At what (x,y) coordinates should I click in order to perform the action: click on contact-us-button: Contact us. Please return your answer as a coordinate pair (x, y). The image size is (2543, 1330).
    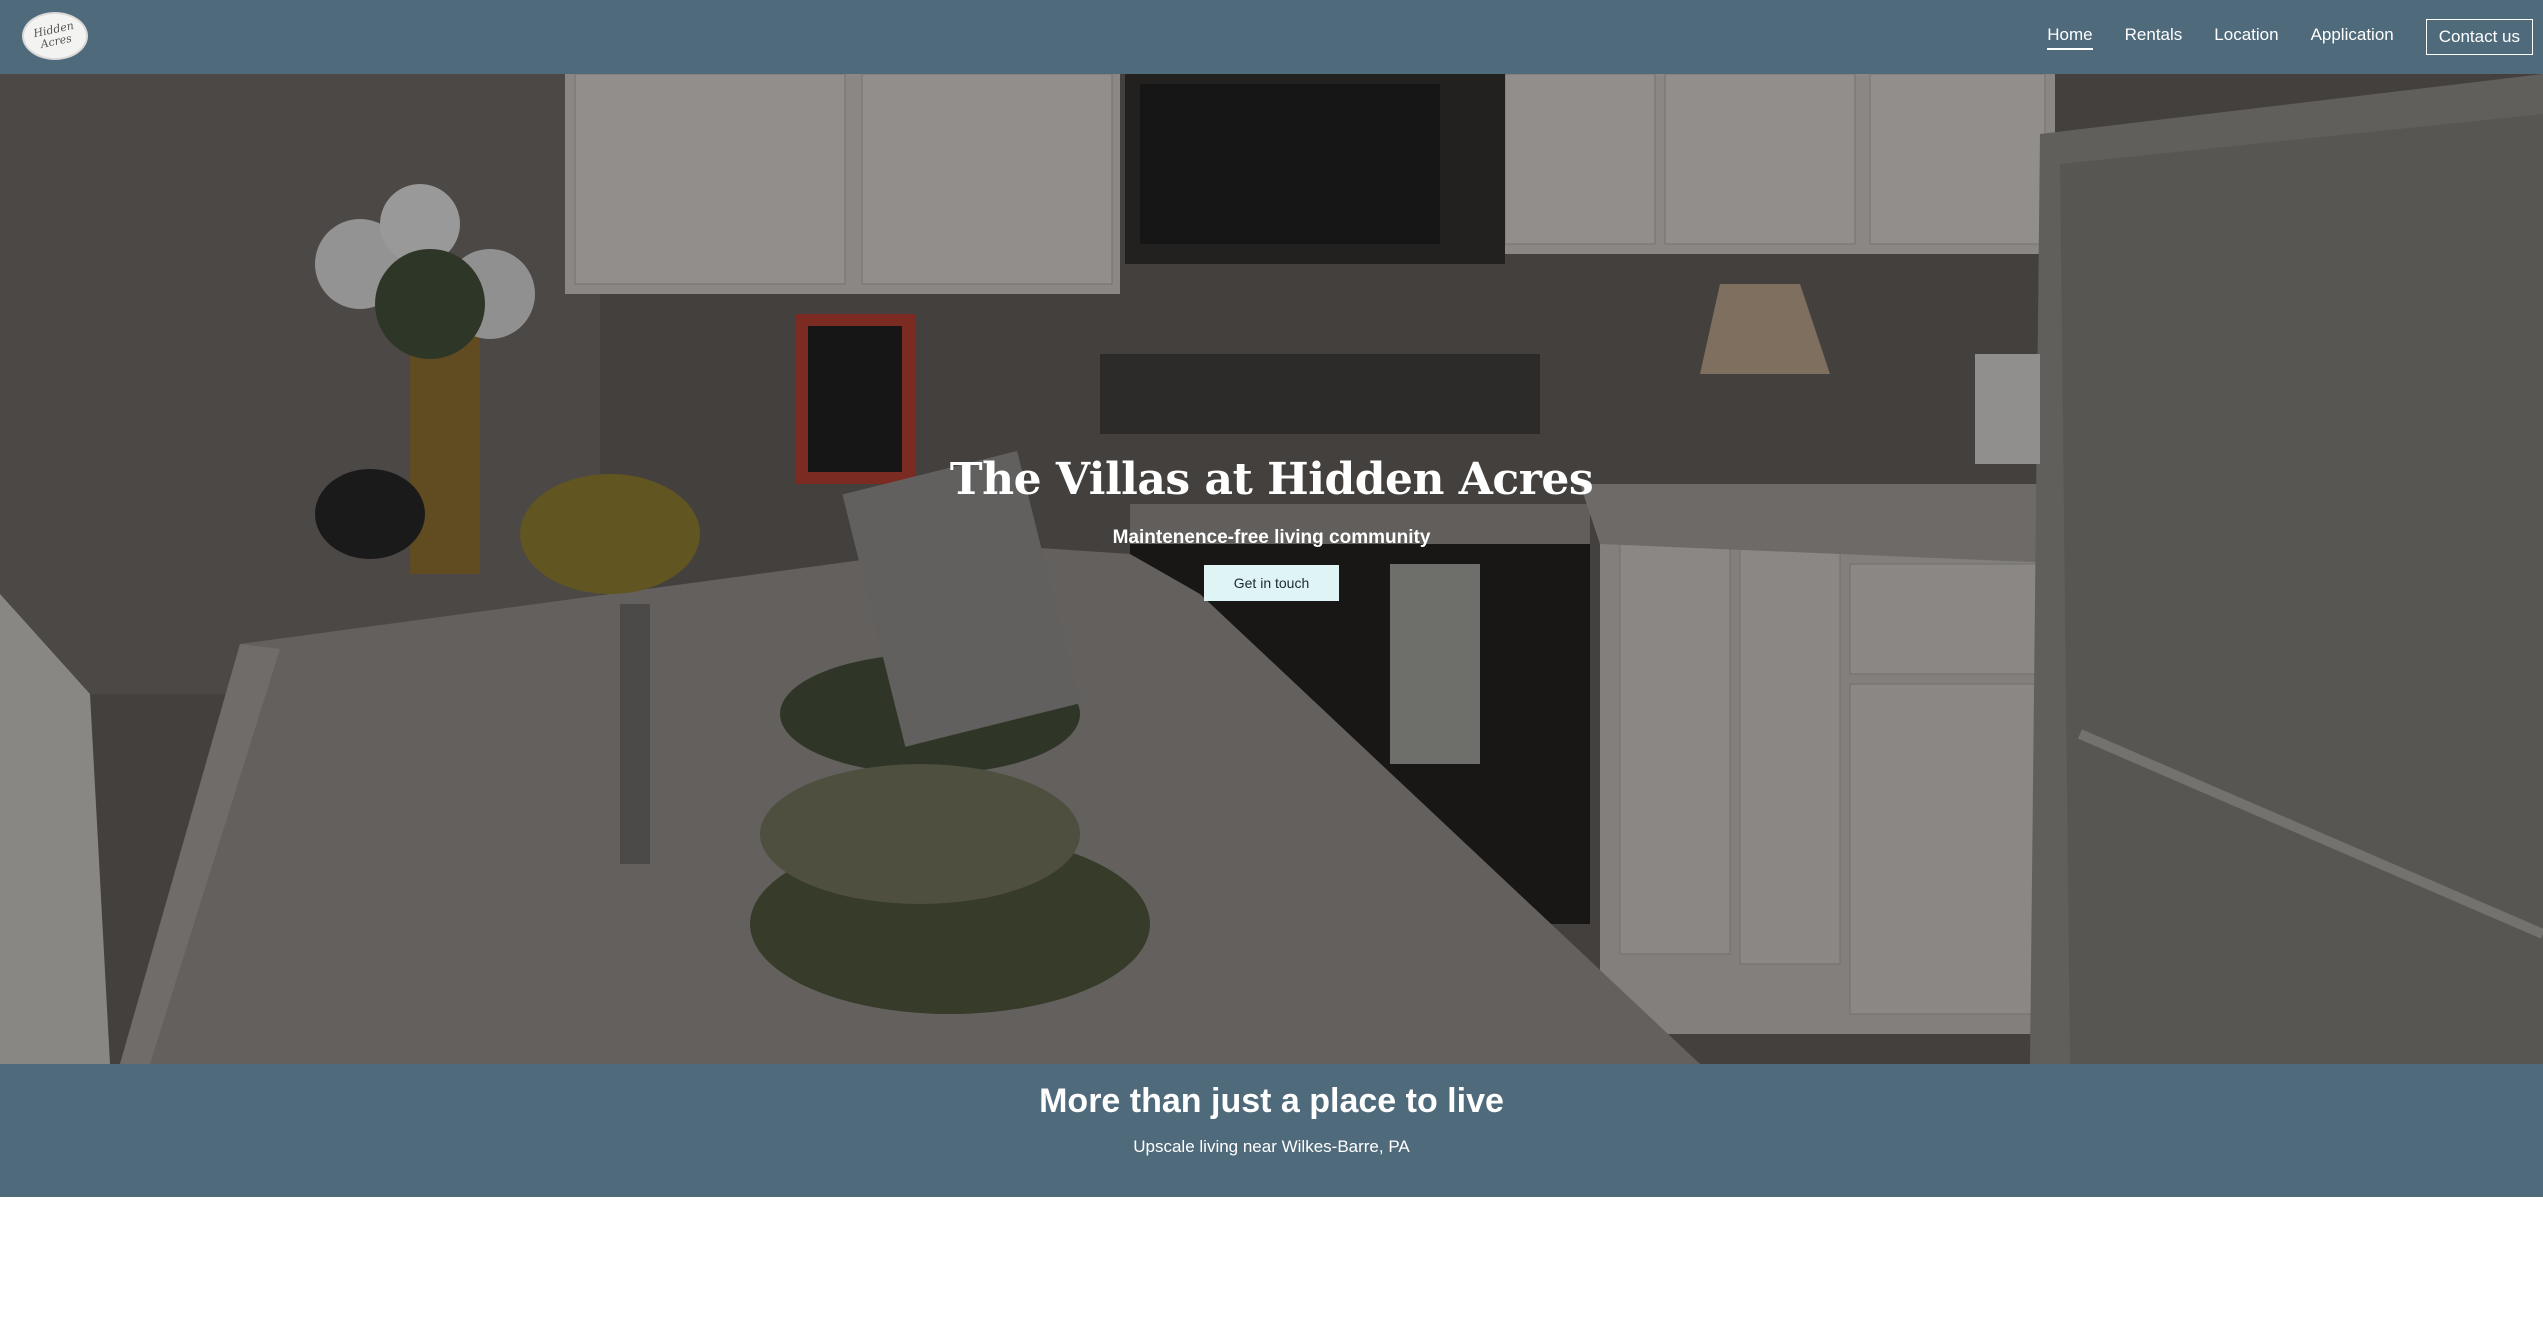
    Looking at the image, I should click on (2479, 37).